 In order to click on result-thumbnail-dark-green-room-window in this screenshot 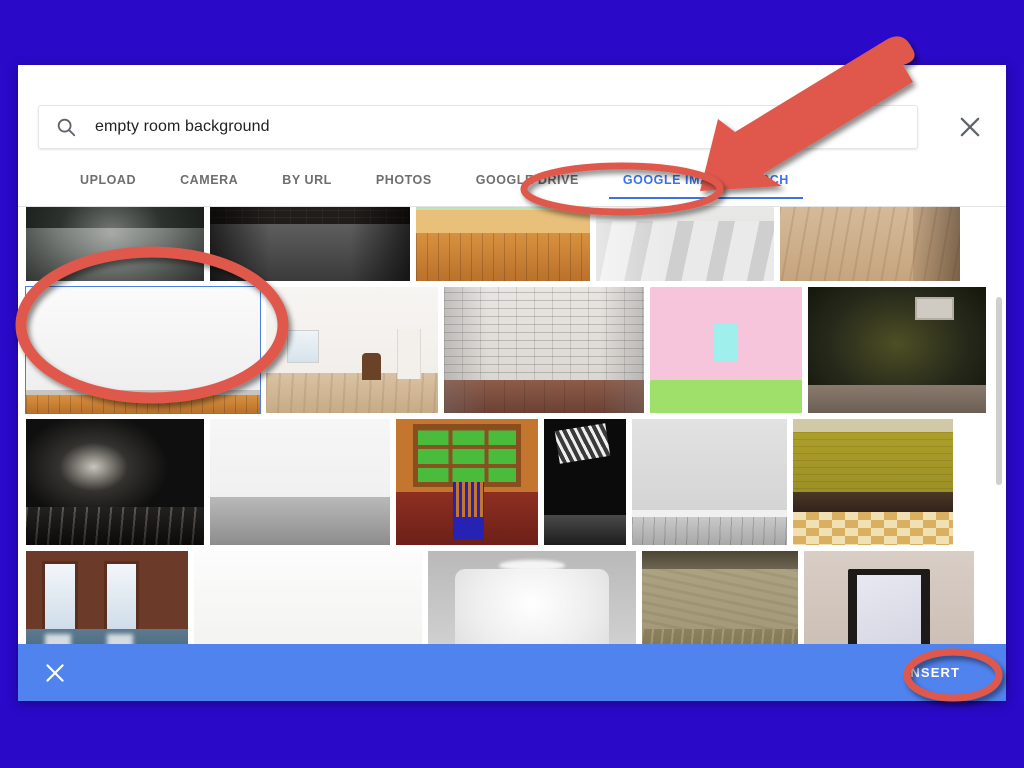, I will do `click(897, 350)`.